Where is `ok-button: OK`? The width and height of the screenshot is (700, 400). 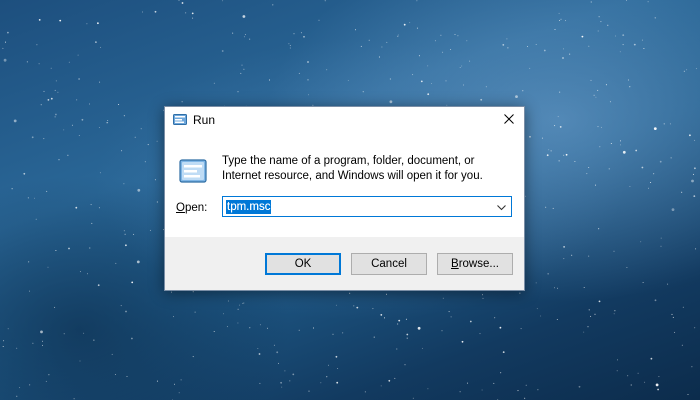
ok-button: OK is located at coordinates (303, 264).